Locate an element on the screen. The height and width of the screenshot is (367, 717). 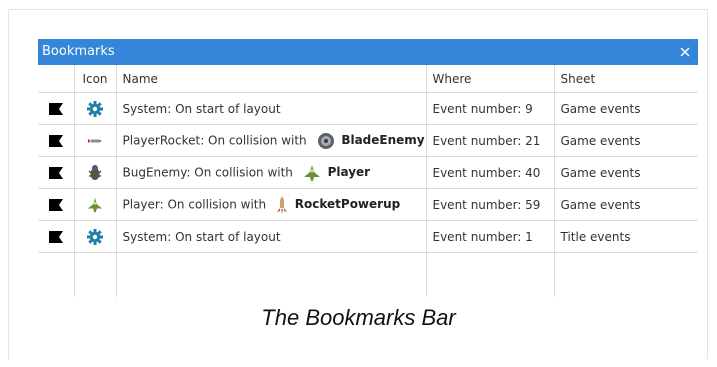
close-button is located at coordinates (685, 52).